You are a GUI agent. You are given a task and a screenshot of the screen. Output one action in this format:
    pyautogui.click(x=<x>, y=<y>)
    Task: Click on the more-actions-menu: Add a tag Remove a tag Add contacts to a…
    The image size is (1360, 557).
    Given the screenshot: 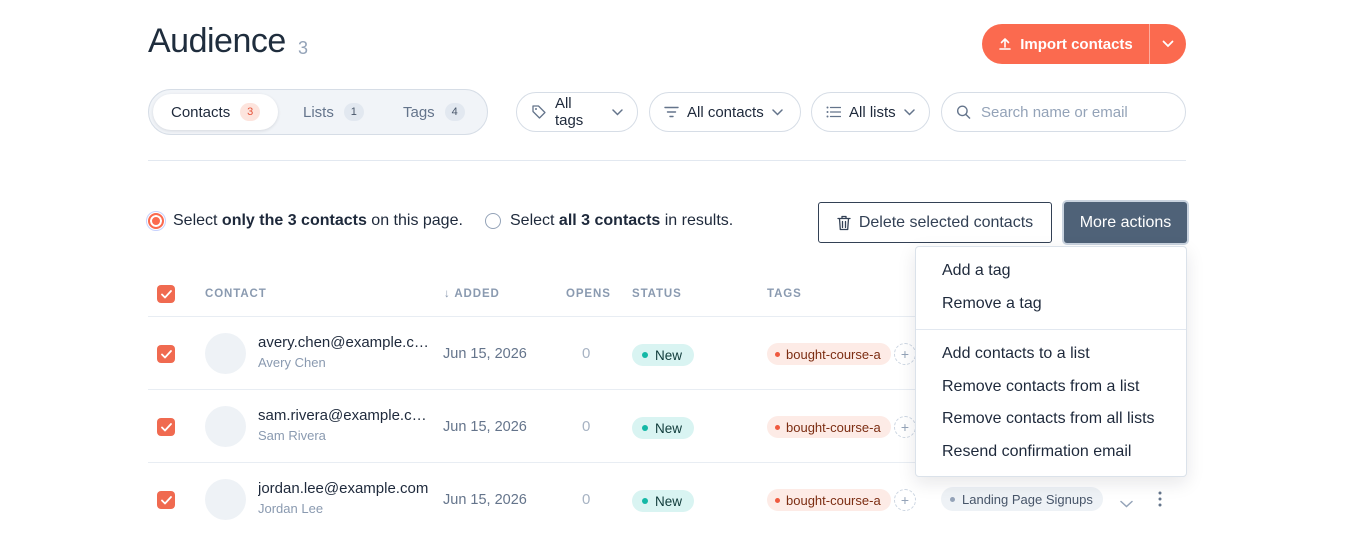 What is the action you would take?
    pyautogui.click(x=1051, y=361)
    